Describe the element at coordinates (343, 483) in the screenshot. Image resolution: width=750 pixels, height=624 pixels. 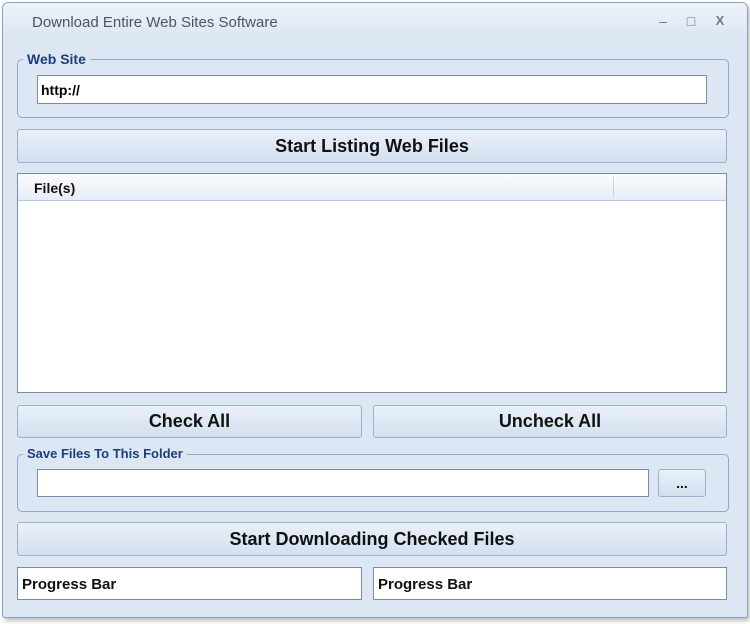
I see `save-folder-input` at that location.